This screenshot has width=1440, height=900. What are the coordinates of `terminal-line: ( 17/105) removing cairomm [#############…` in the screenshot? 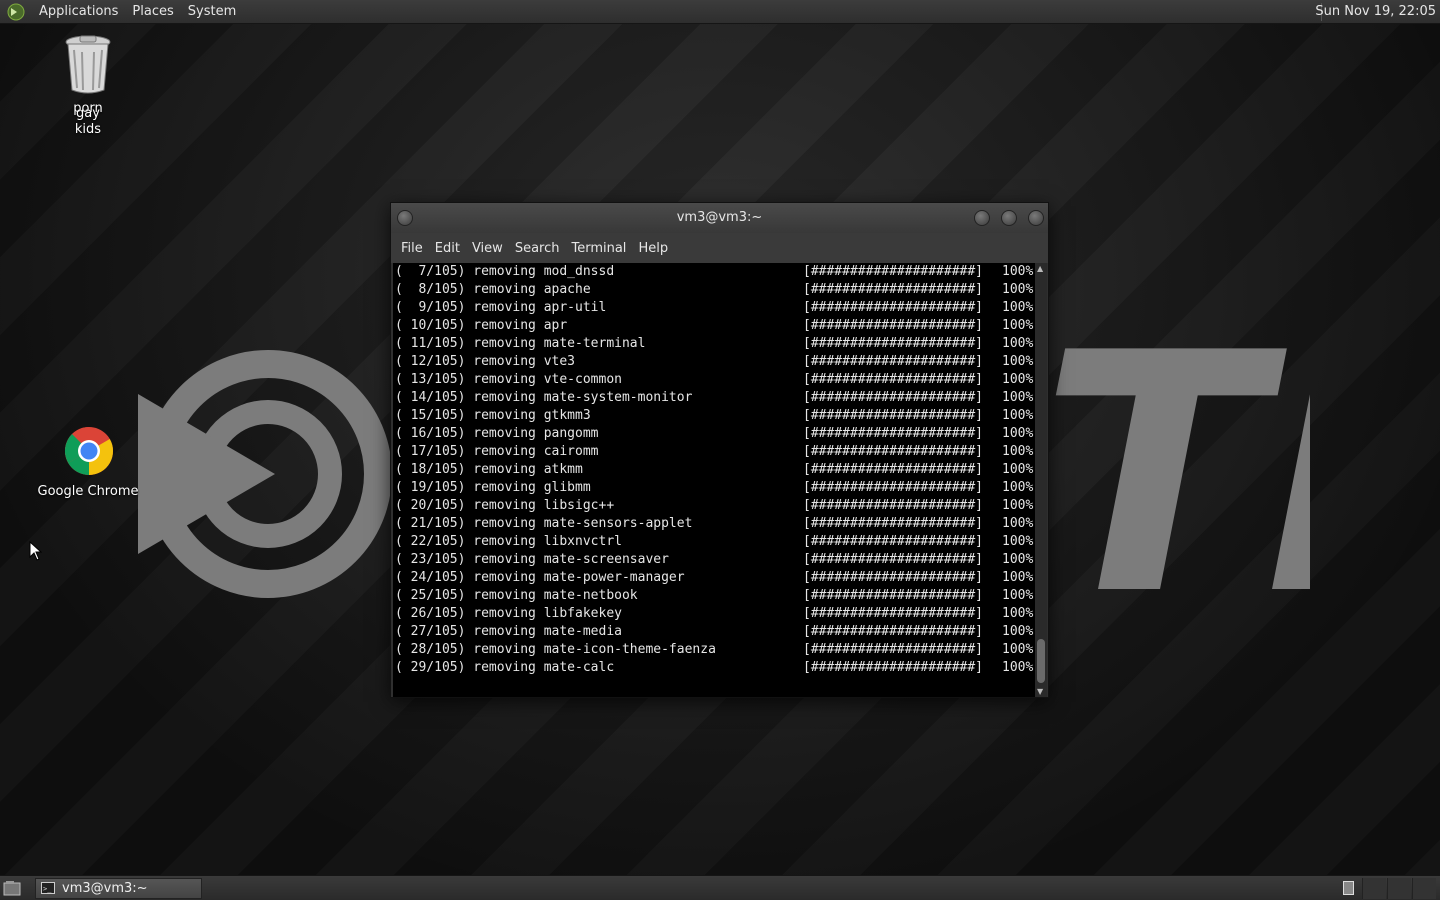 It's located at (714, 452).